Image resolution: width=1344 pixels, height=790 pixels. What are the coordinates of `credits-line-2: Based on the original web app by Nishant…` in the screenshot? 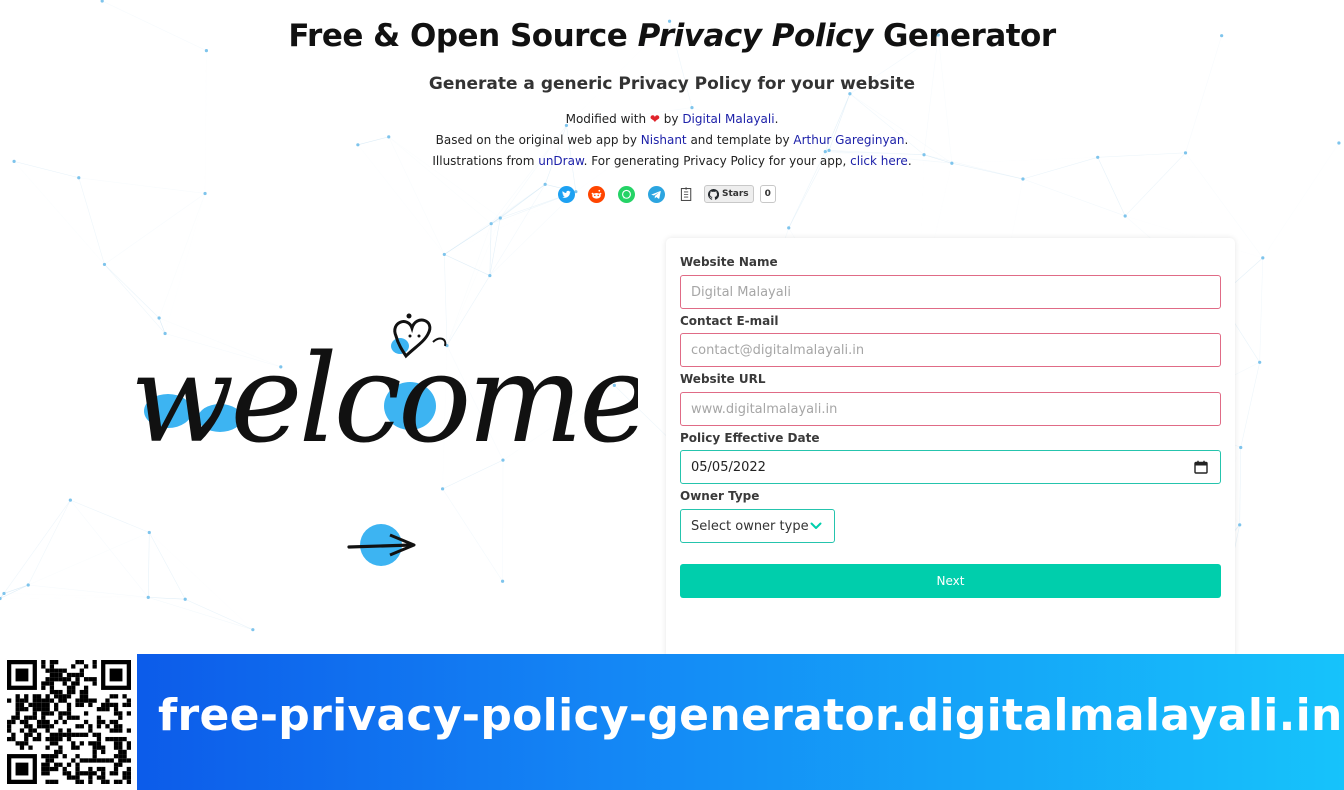 It's located at (672, 140).